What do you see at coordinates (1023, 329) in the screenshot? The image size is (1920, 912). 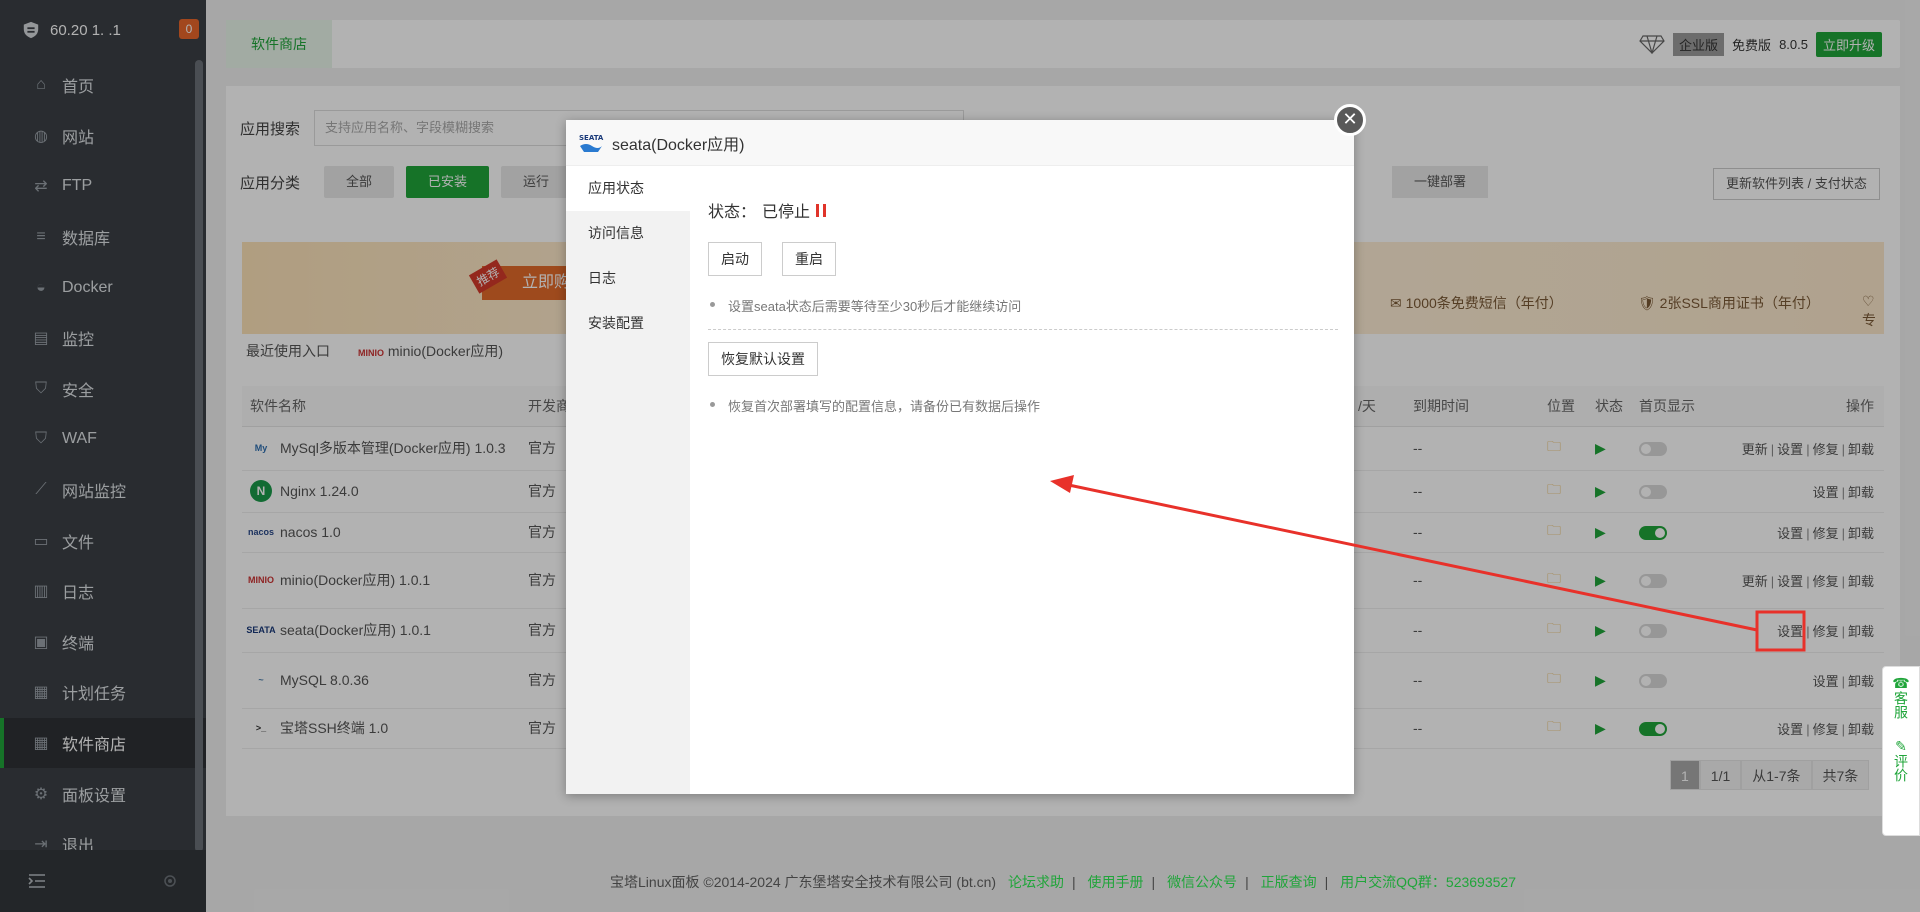 I see `divider` at bounding box center [1023, 329].